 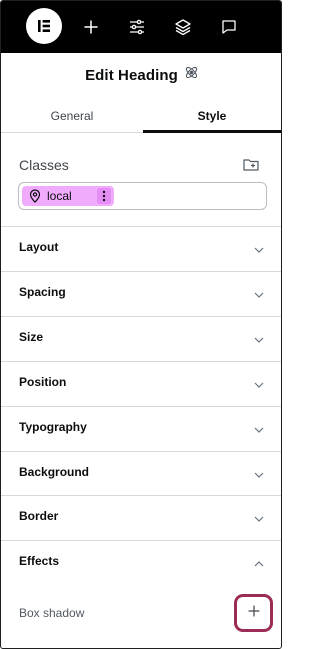 What do you see at coordinates (59, 196) in the screenshot?
I see `class-chip-label: local` at bounding box center [59, 196].